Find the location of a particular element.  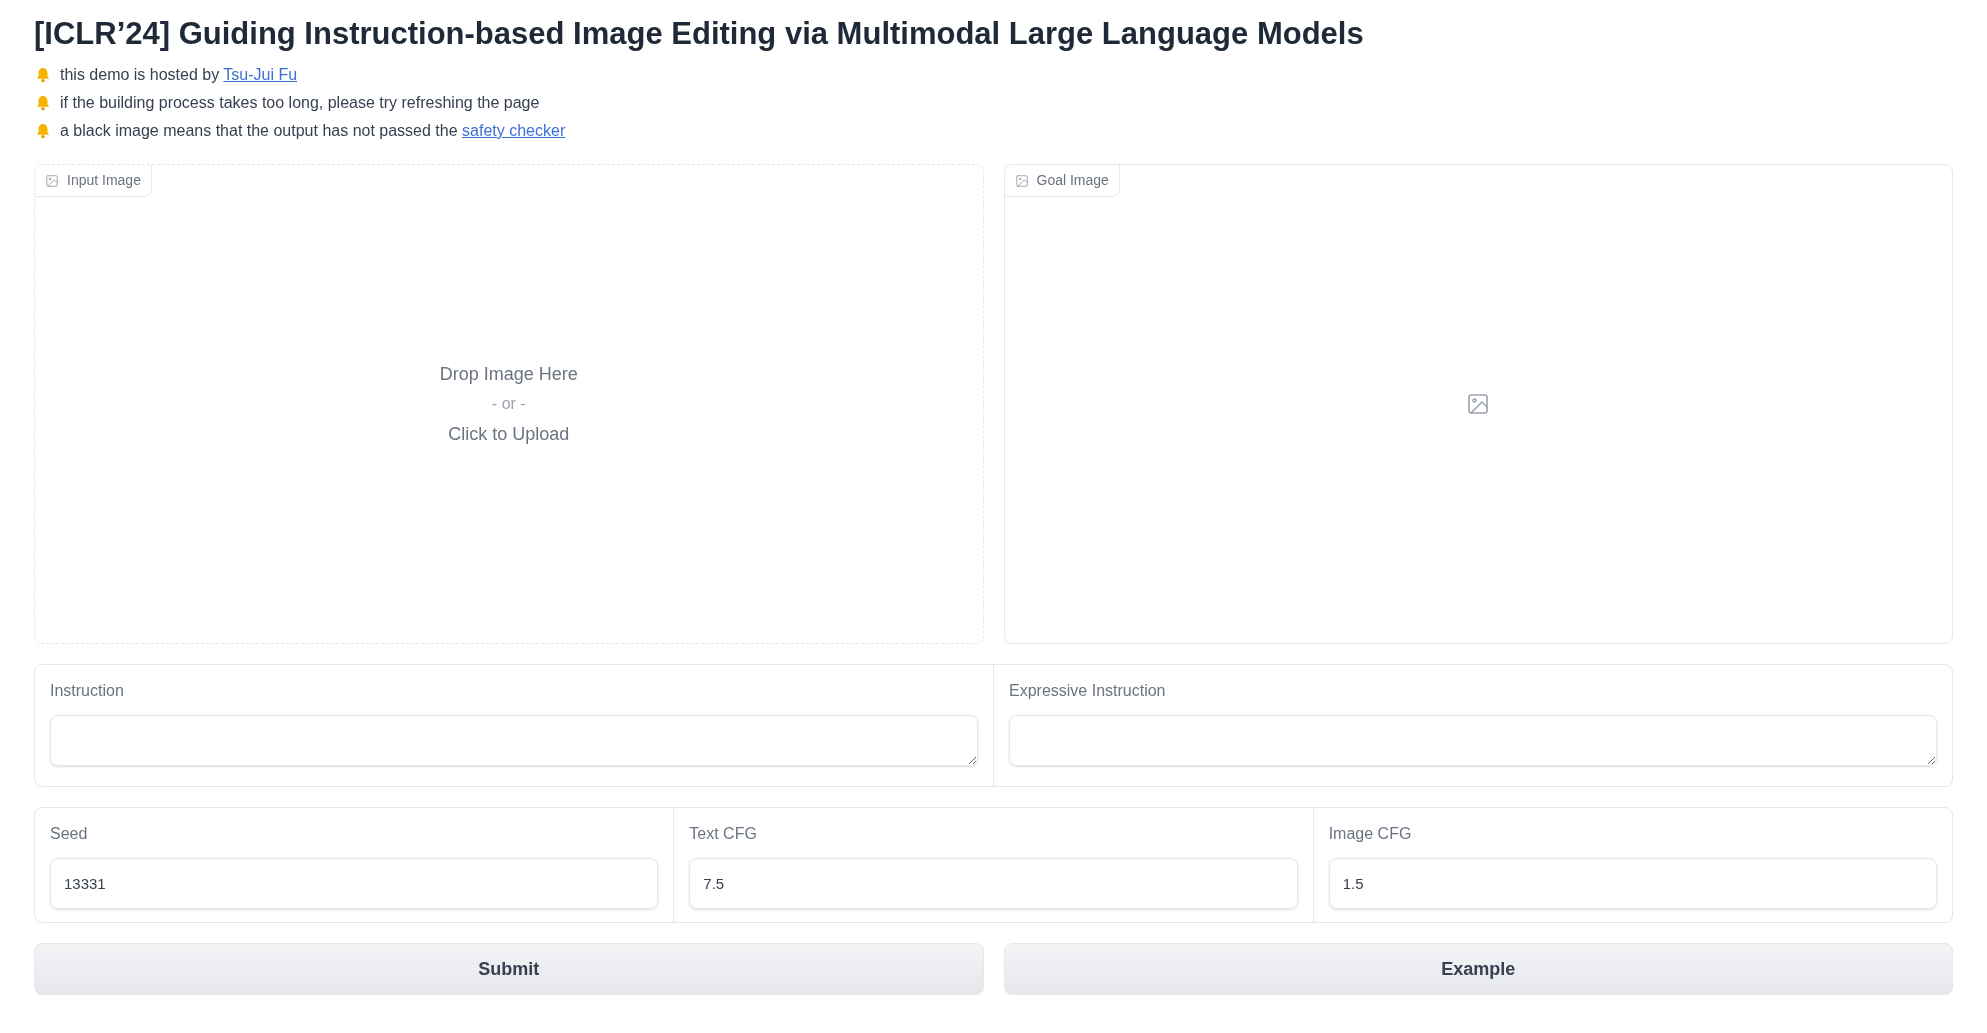

link: Tsu-Jui Fu is located at coordinates (260, 74).